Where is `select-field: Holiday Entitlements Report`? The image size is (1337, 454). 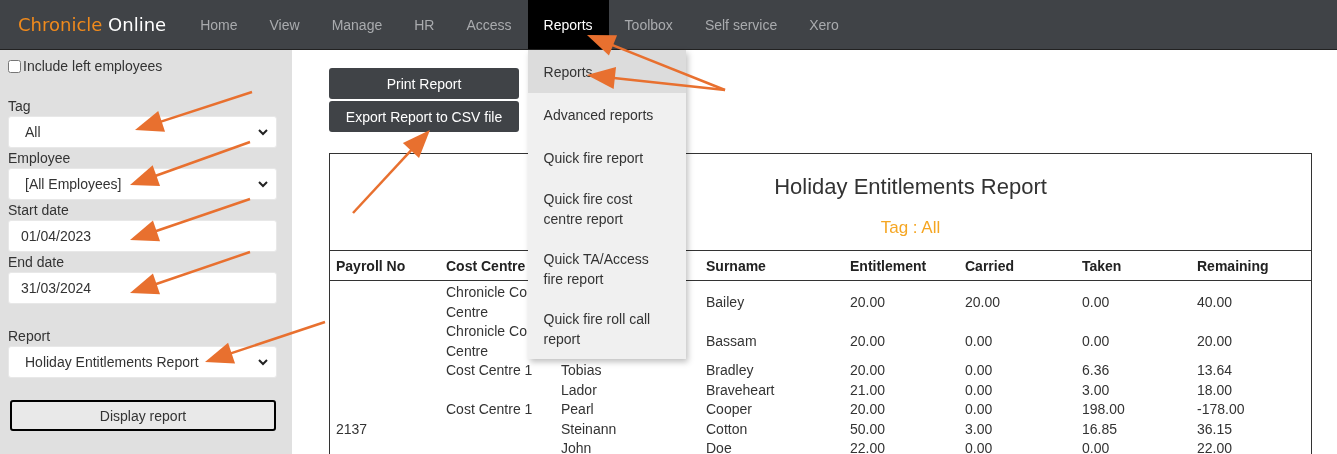
select-field: Holiday Entitlements Report is located at coordinates (142, 362).